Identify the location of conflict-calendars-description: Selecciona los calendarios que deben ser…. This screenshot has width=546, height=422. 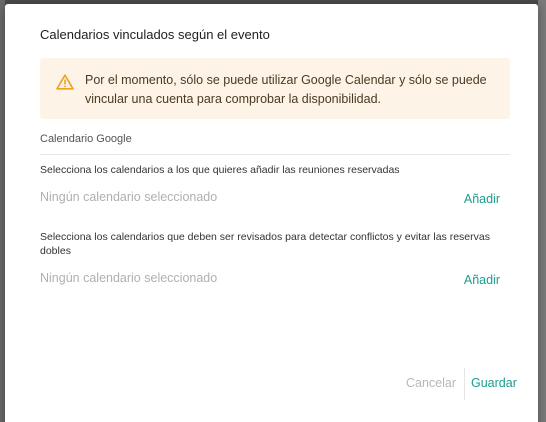
(265, 244).